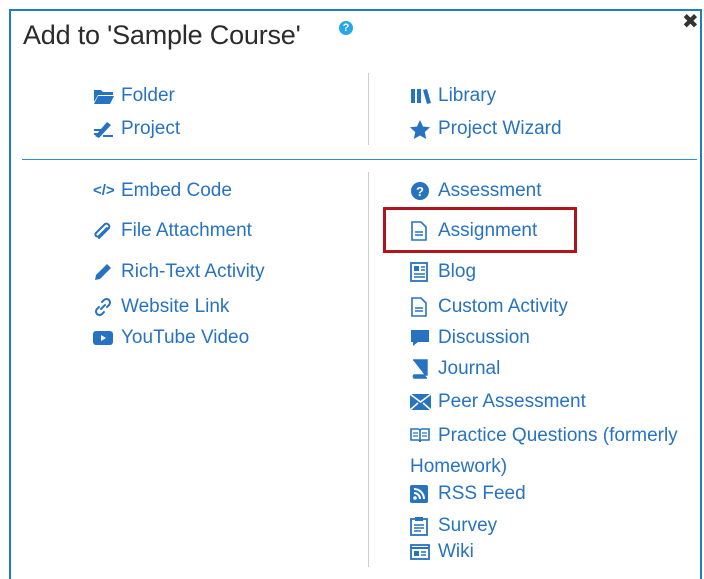 The height and width of the screenshot is (579, 704). I want to click on file-attachment-label: File Attachment, so click(186, 230).